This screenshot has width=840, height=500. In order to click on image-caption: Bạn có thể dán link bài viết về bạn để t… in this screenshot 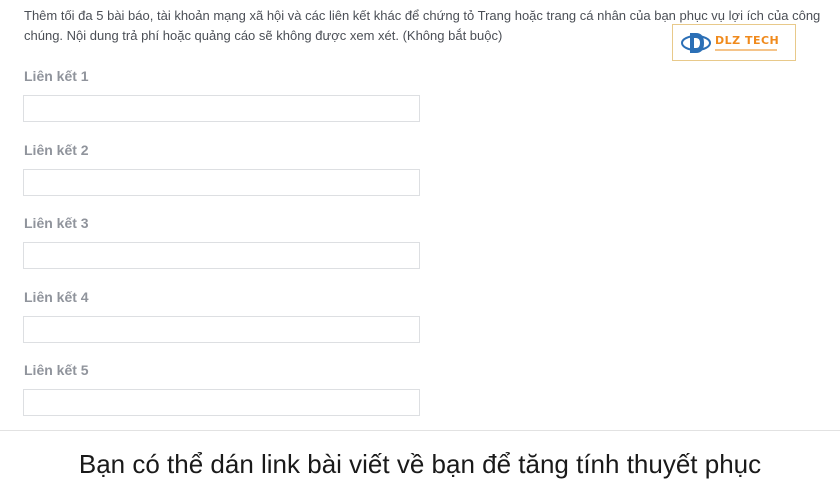, I will do `click(420, 464)`.